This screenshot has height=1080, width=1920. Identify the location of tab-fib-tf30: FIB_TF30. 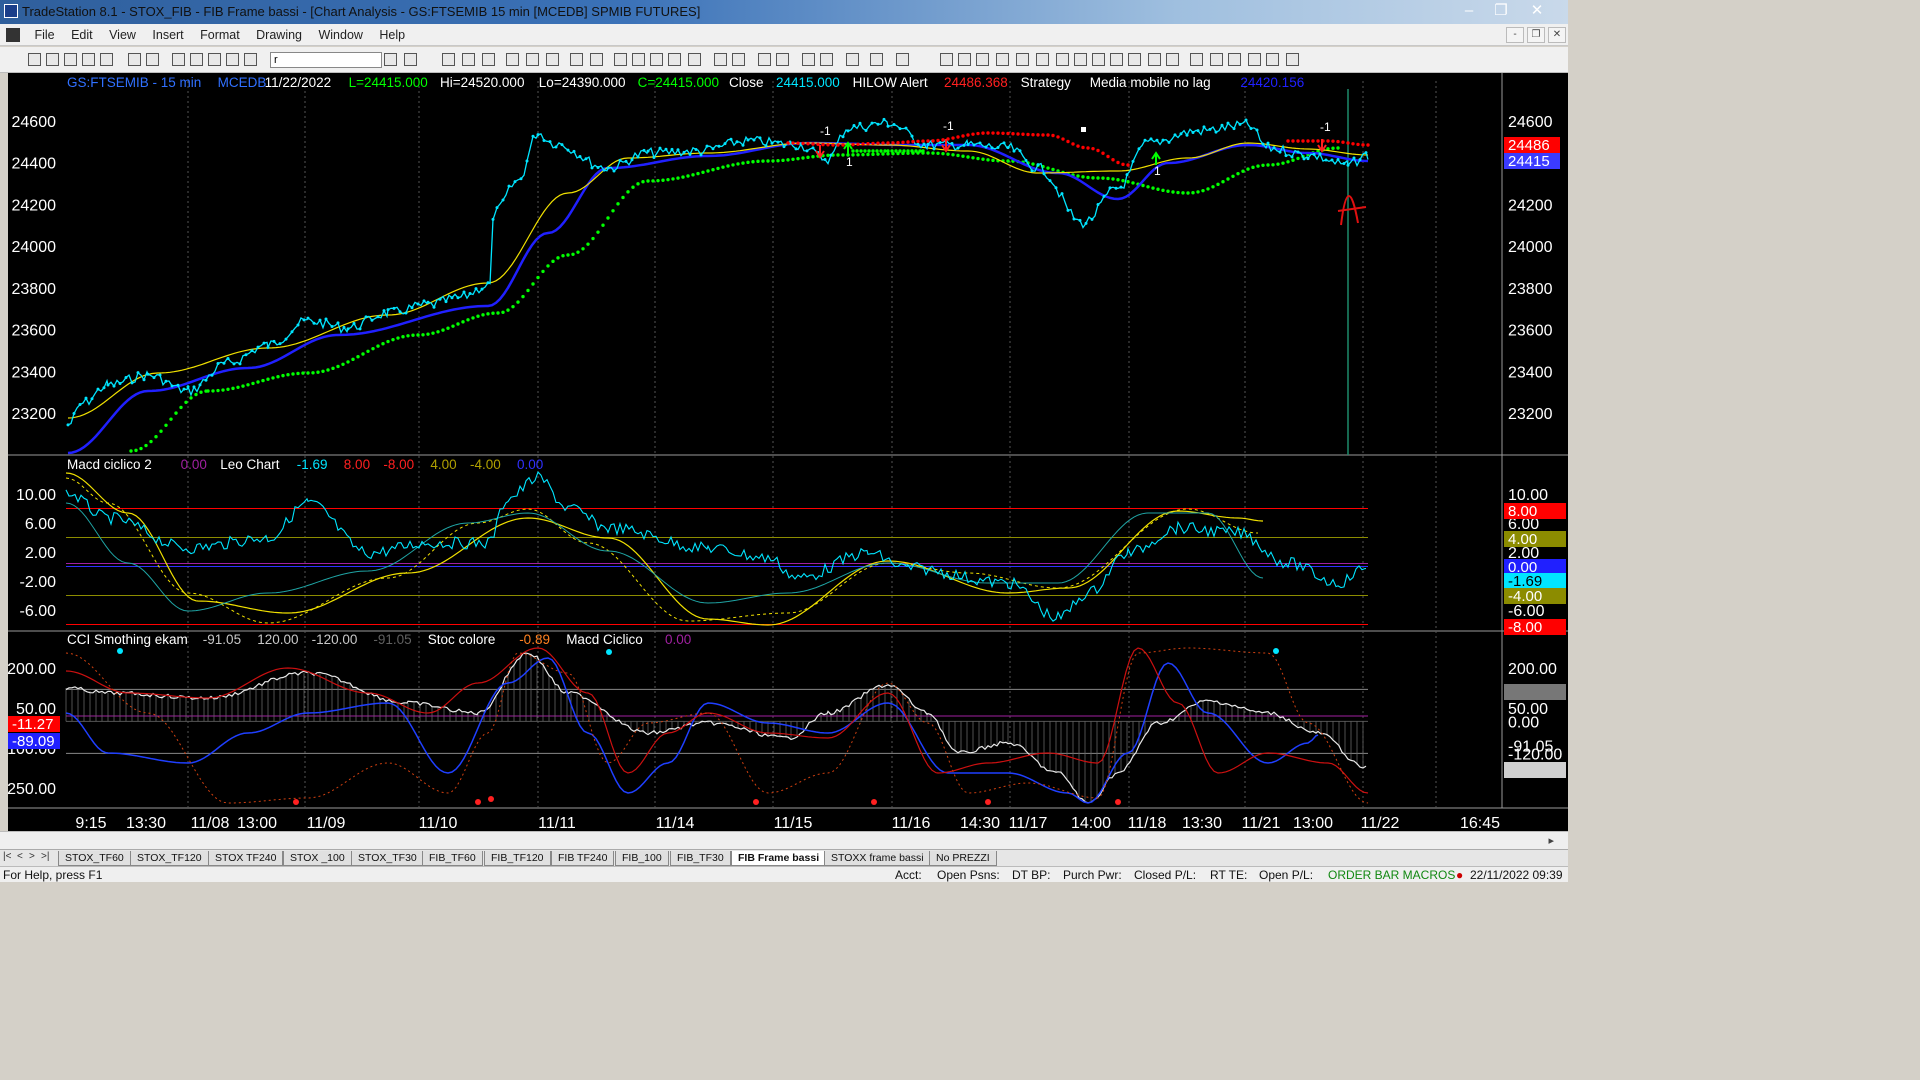
(700, 858).